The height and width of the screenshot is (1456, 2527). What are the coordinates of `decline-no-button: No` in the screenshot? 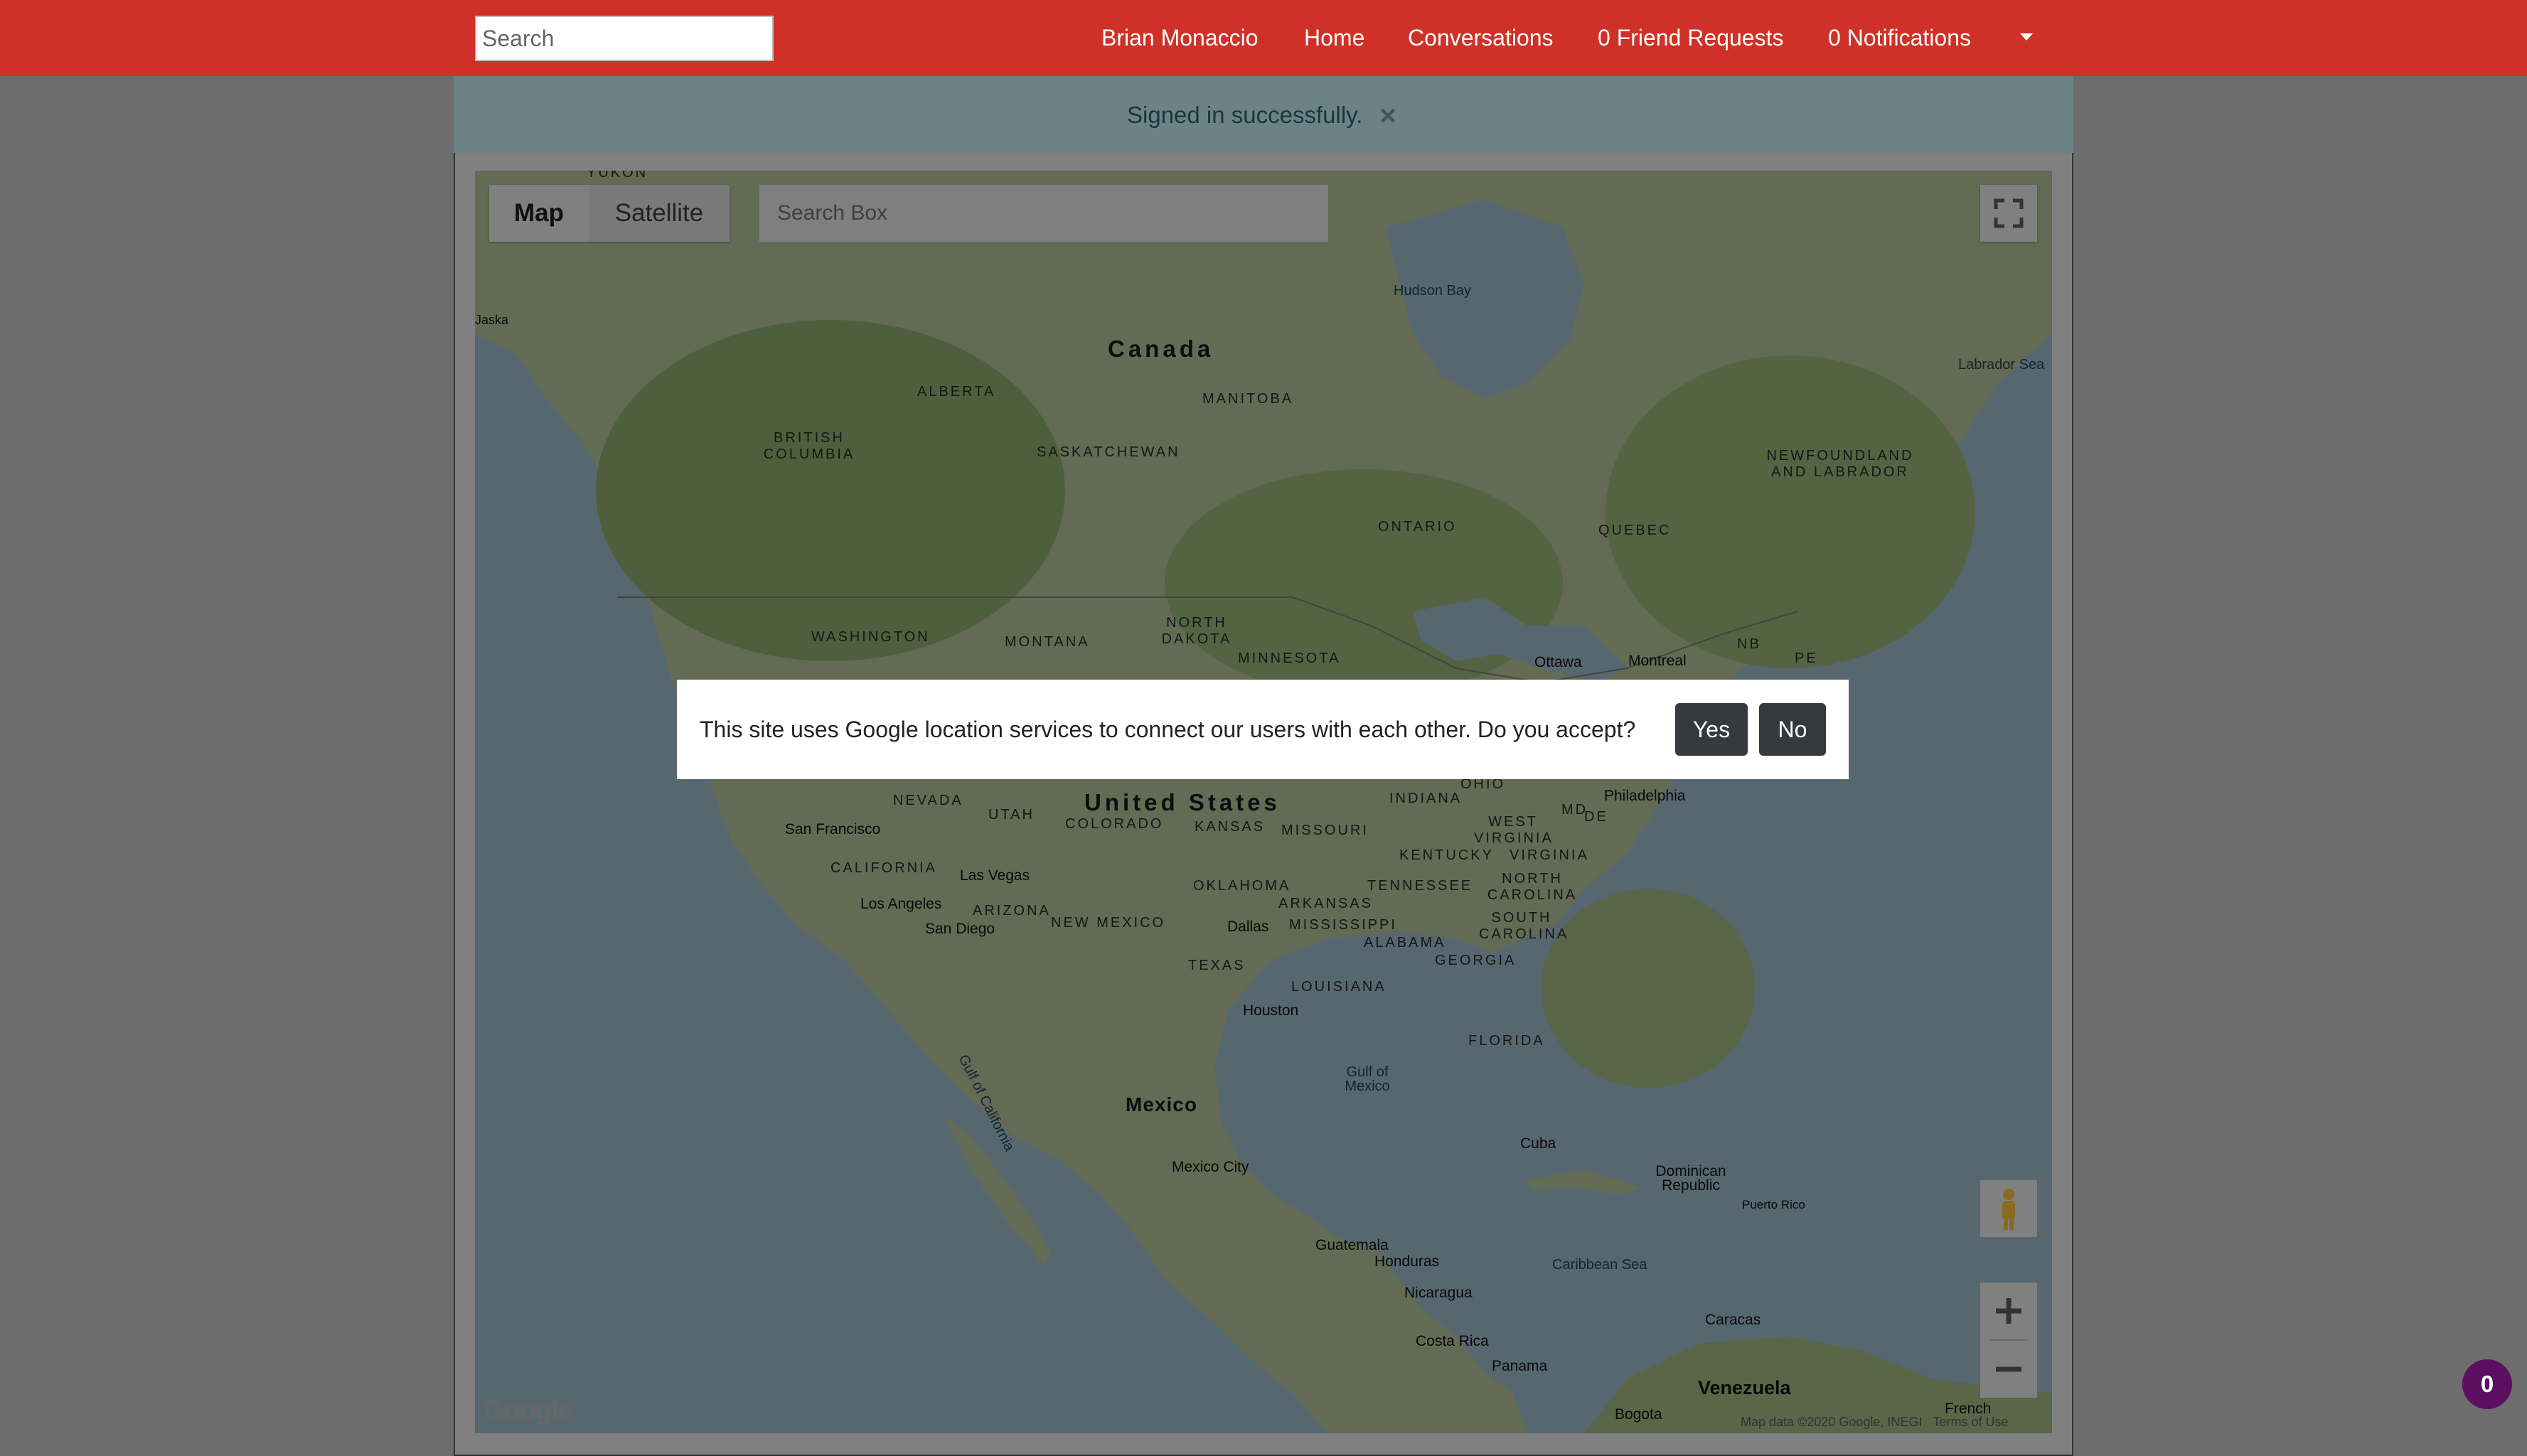 It's located at (1792, 729).